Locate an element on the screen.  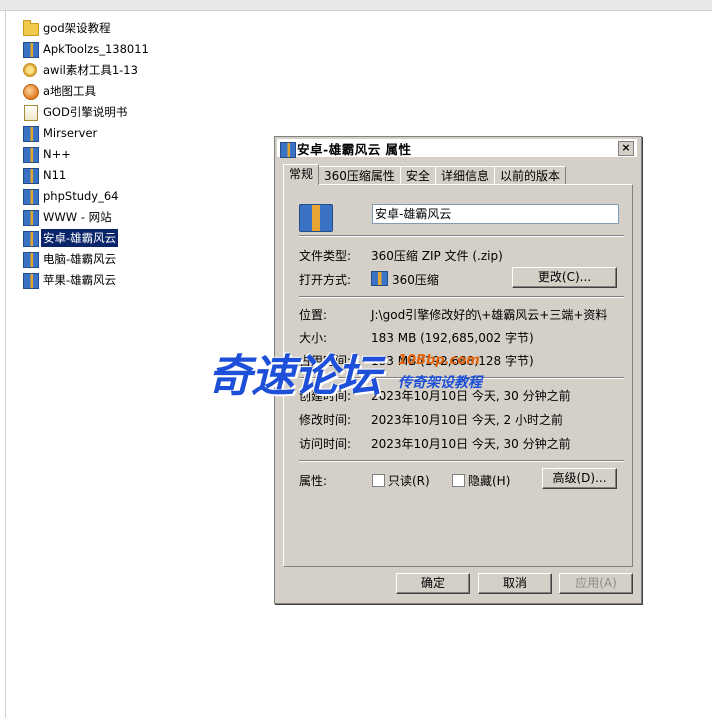
file-name: 安卓-雄霸风云 is located at coordinates (80, 237).